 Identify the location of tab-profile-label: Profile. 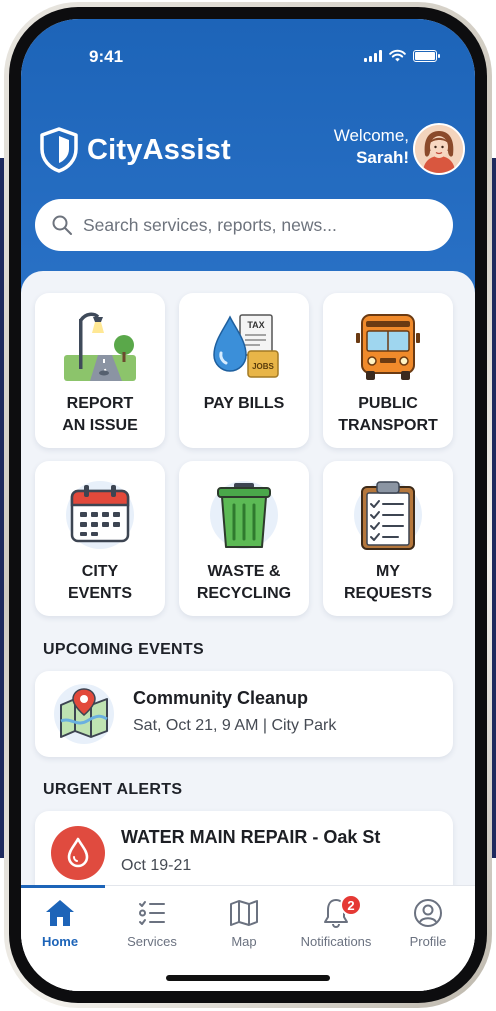
(428, 941).